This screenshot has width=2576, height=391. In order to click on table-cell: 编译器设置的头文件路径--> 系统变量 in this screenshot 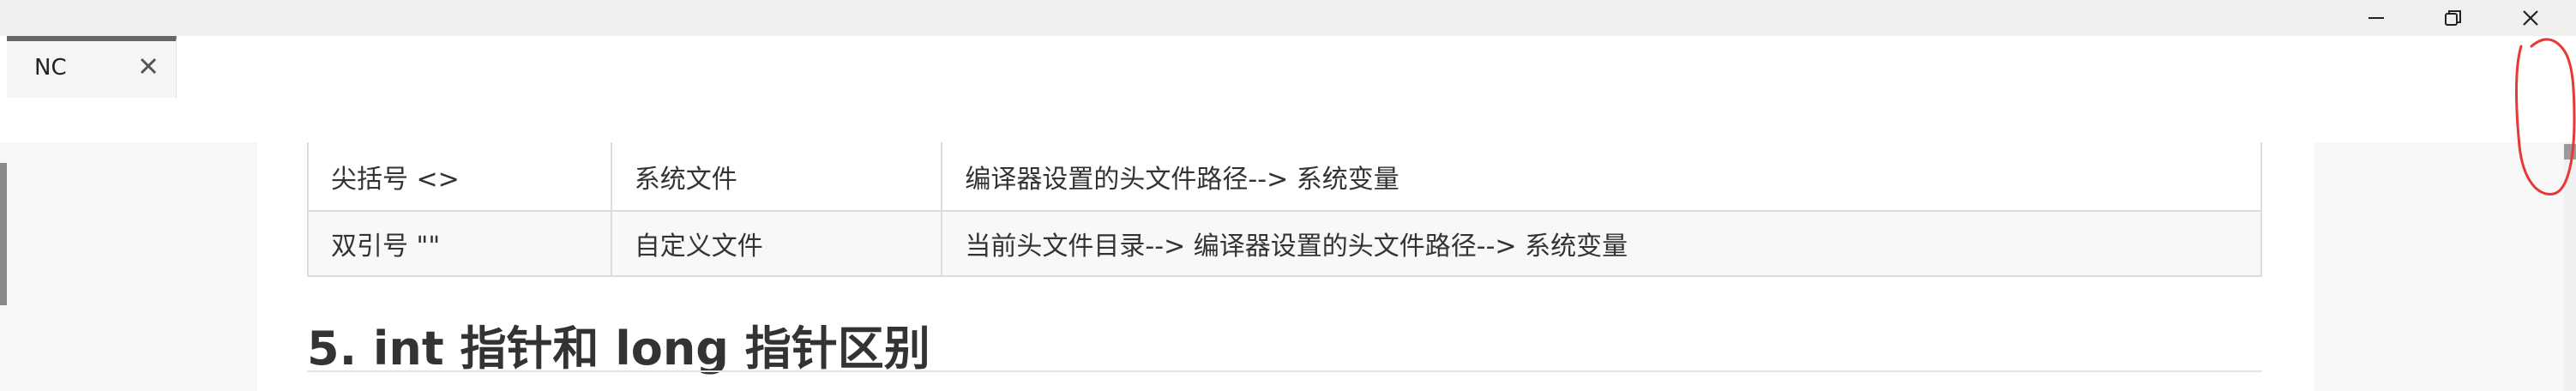, I will do `click(1601, 177)`.